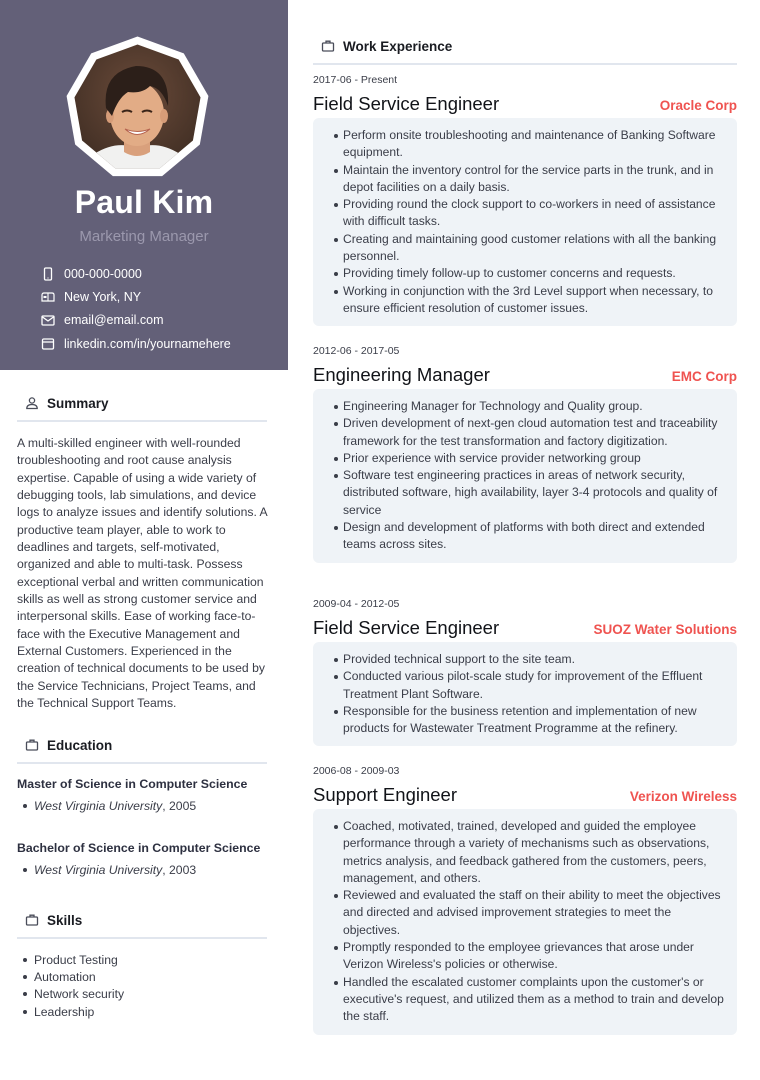 The height and width of the screenshot is (1080, 760). What do you see at coordinates (401, 374) in the screenshot?
I see `job-title: Engineering Manager` at bounding box center [401, 374].